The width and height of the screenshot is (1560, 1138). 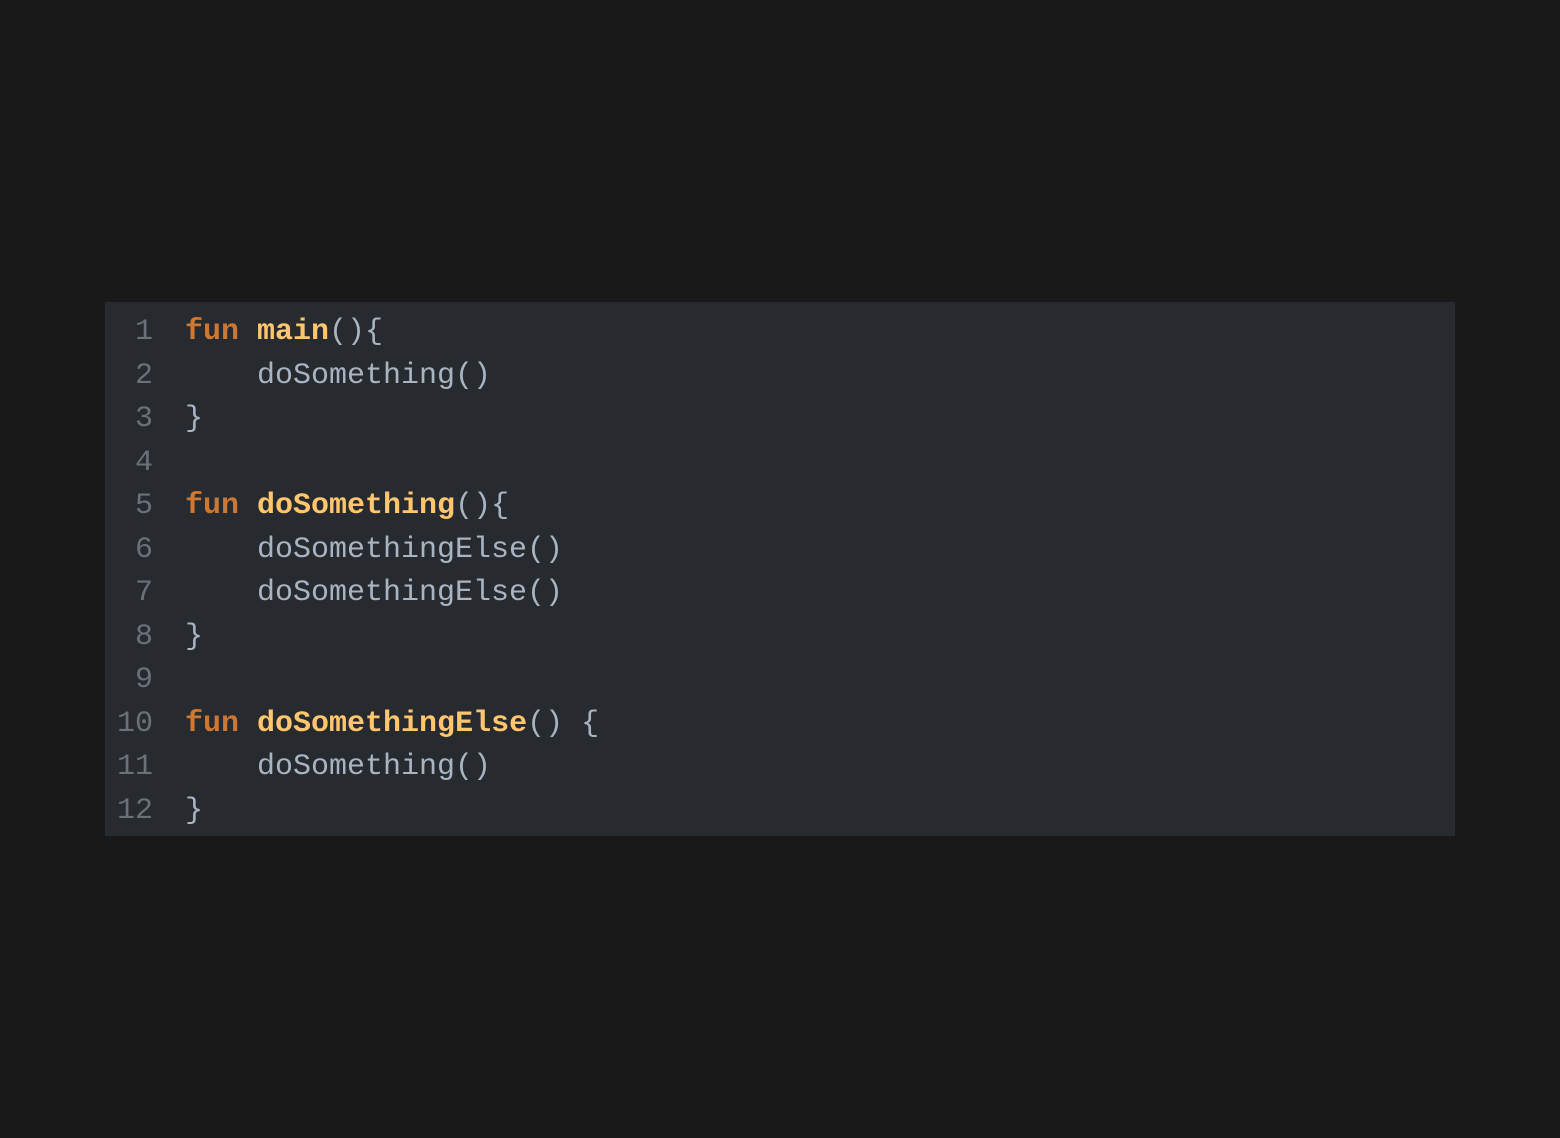 I want to click on line-number: 9, so click(x=143, y=680).